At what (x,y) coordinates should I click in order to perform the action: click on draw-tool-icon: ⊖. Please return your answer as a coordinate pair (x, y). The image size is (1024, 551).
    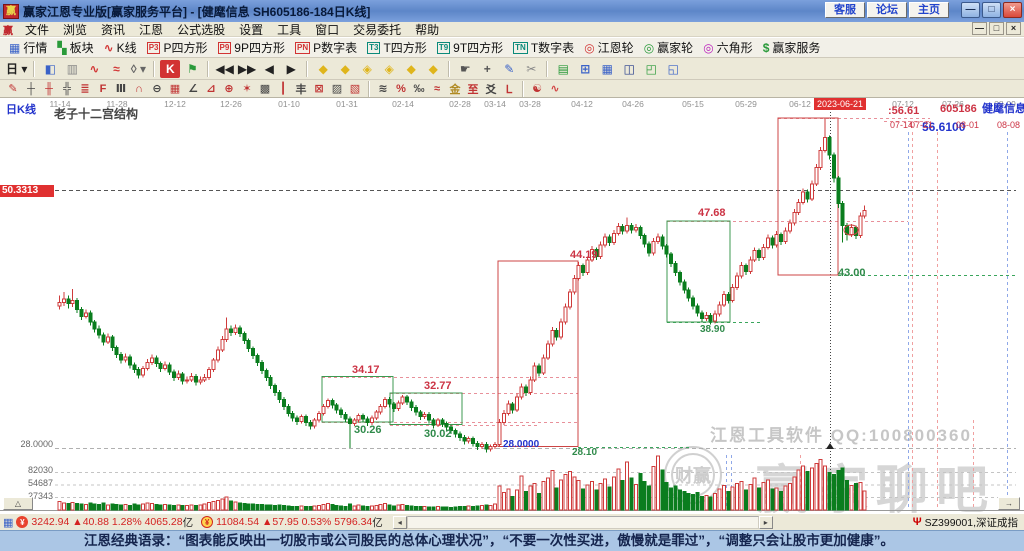
    Looking at the image, I should click on (157, 88).